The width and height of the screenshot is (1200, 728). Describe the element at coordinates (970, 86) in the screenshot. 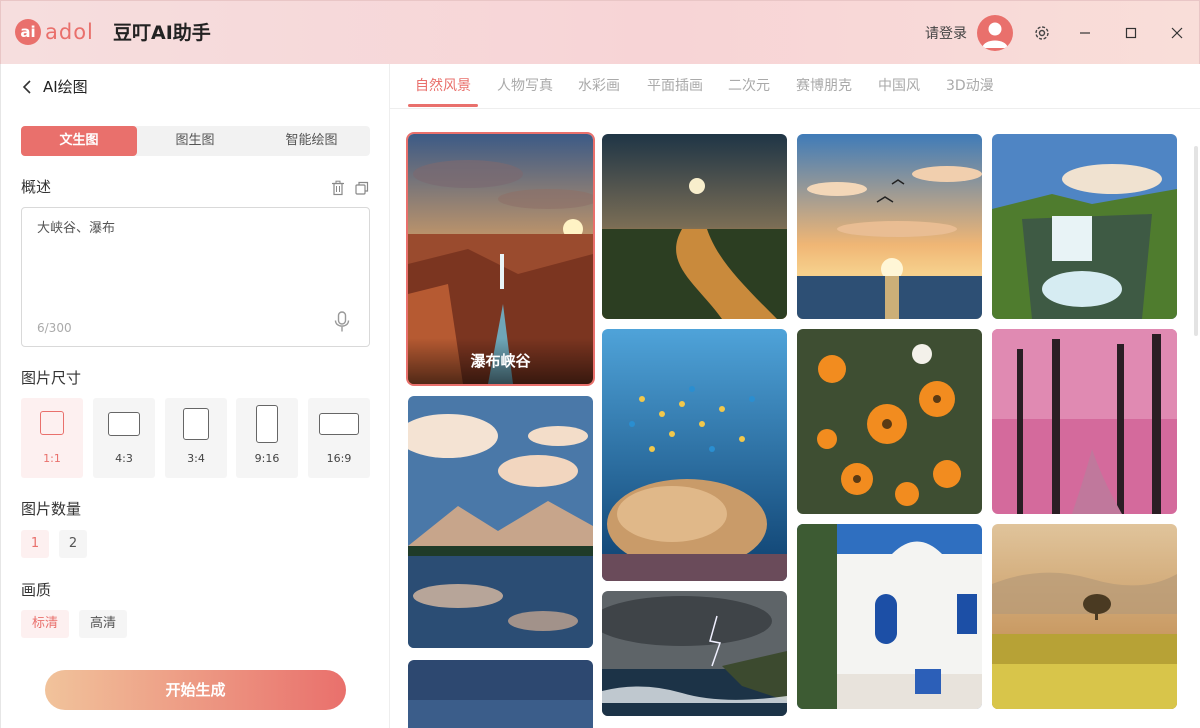

I see `tab-3d-anime: 3D动漫` at that location.